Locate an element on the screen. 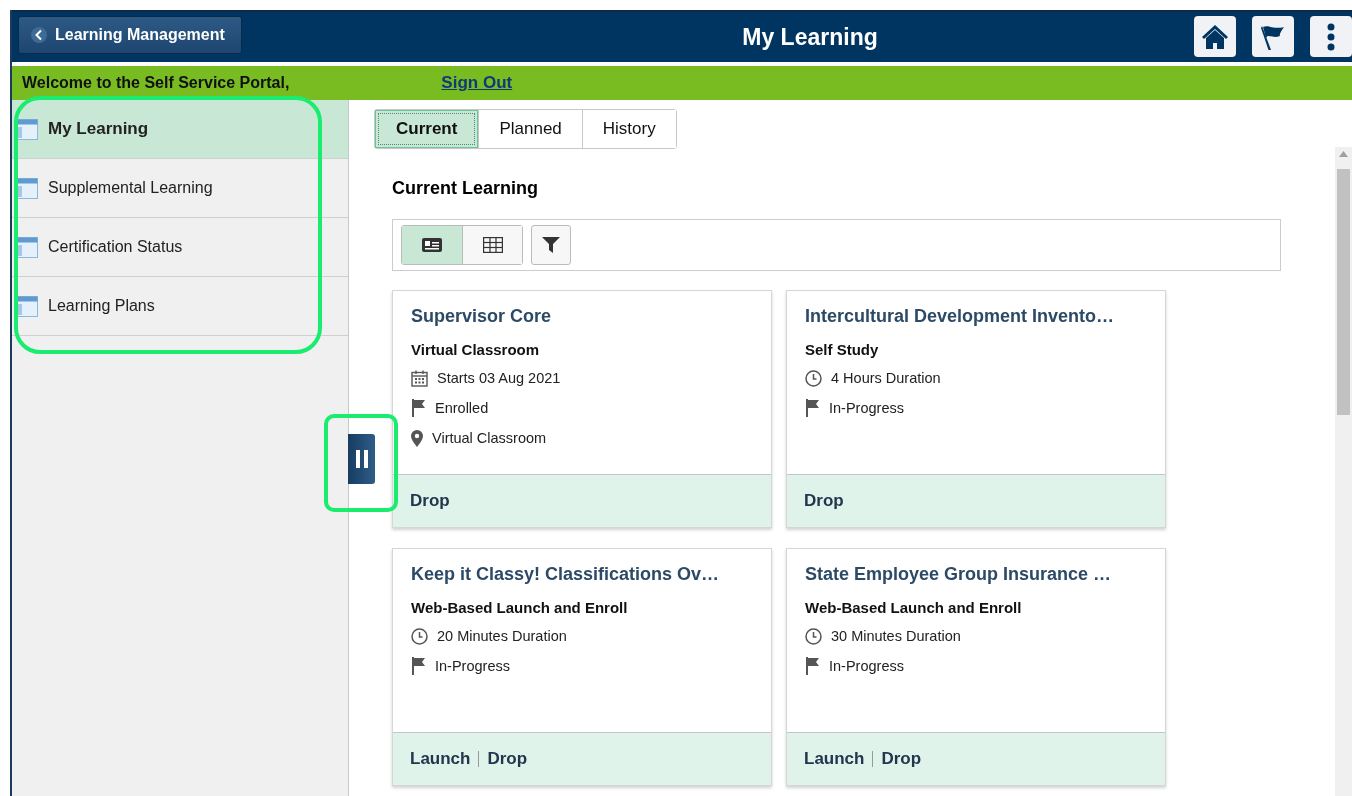 This screenshot has height=796, width=1352. filter-icon is located at coordinates (551, 245).